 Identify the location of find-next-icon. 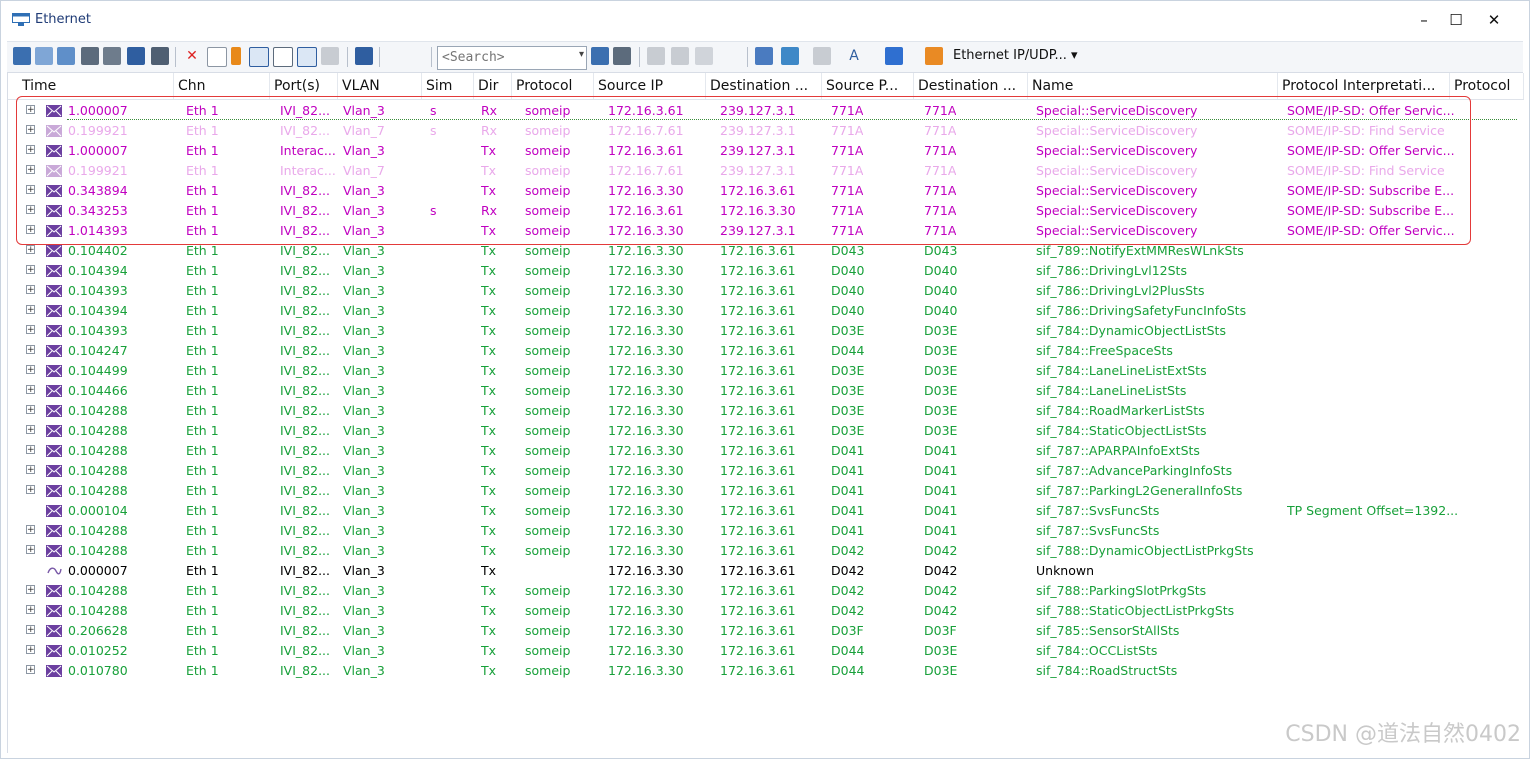
(622, 56).